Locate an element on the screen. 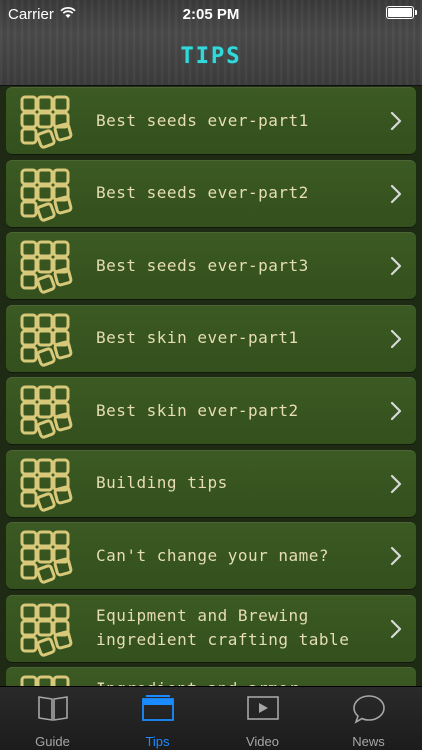  tab-video-label: Video is located at coordinates (262, 741).